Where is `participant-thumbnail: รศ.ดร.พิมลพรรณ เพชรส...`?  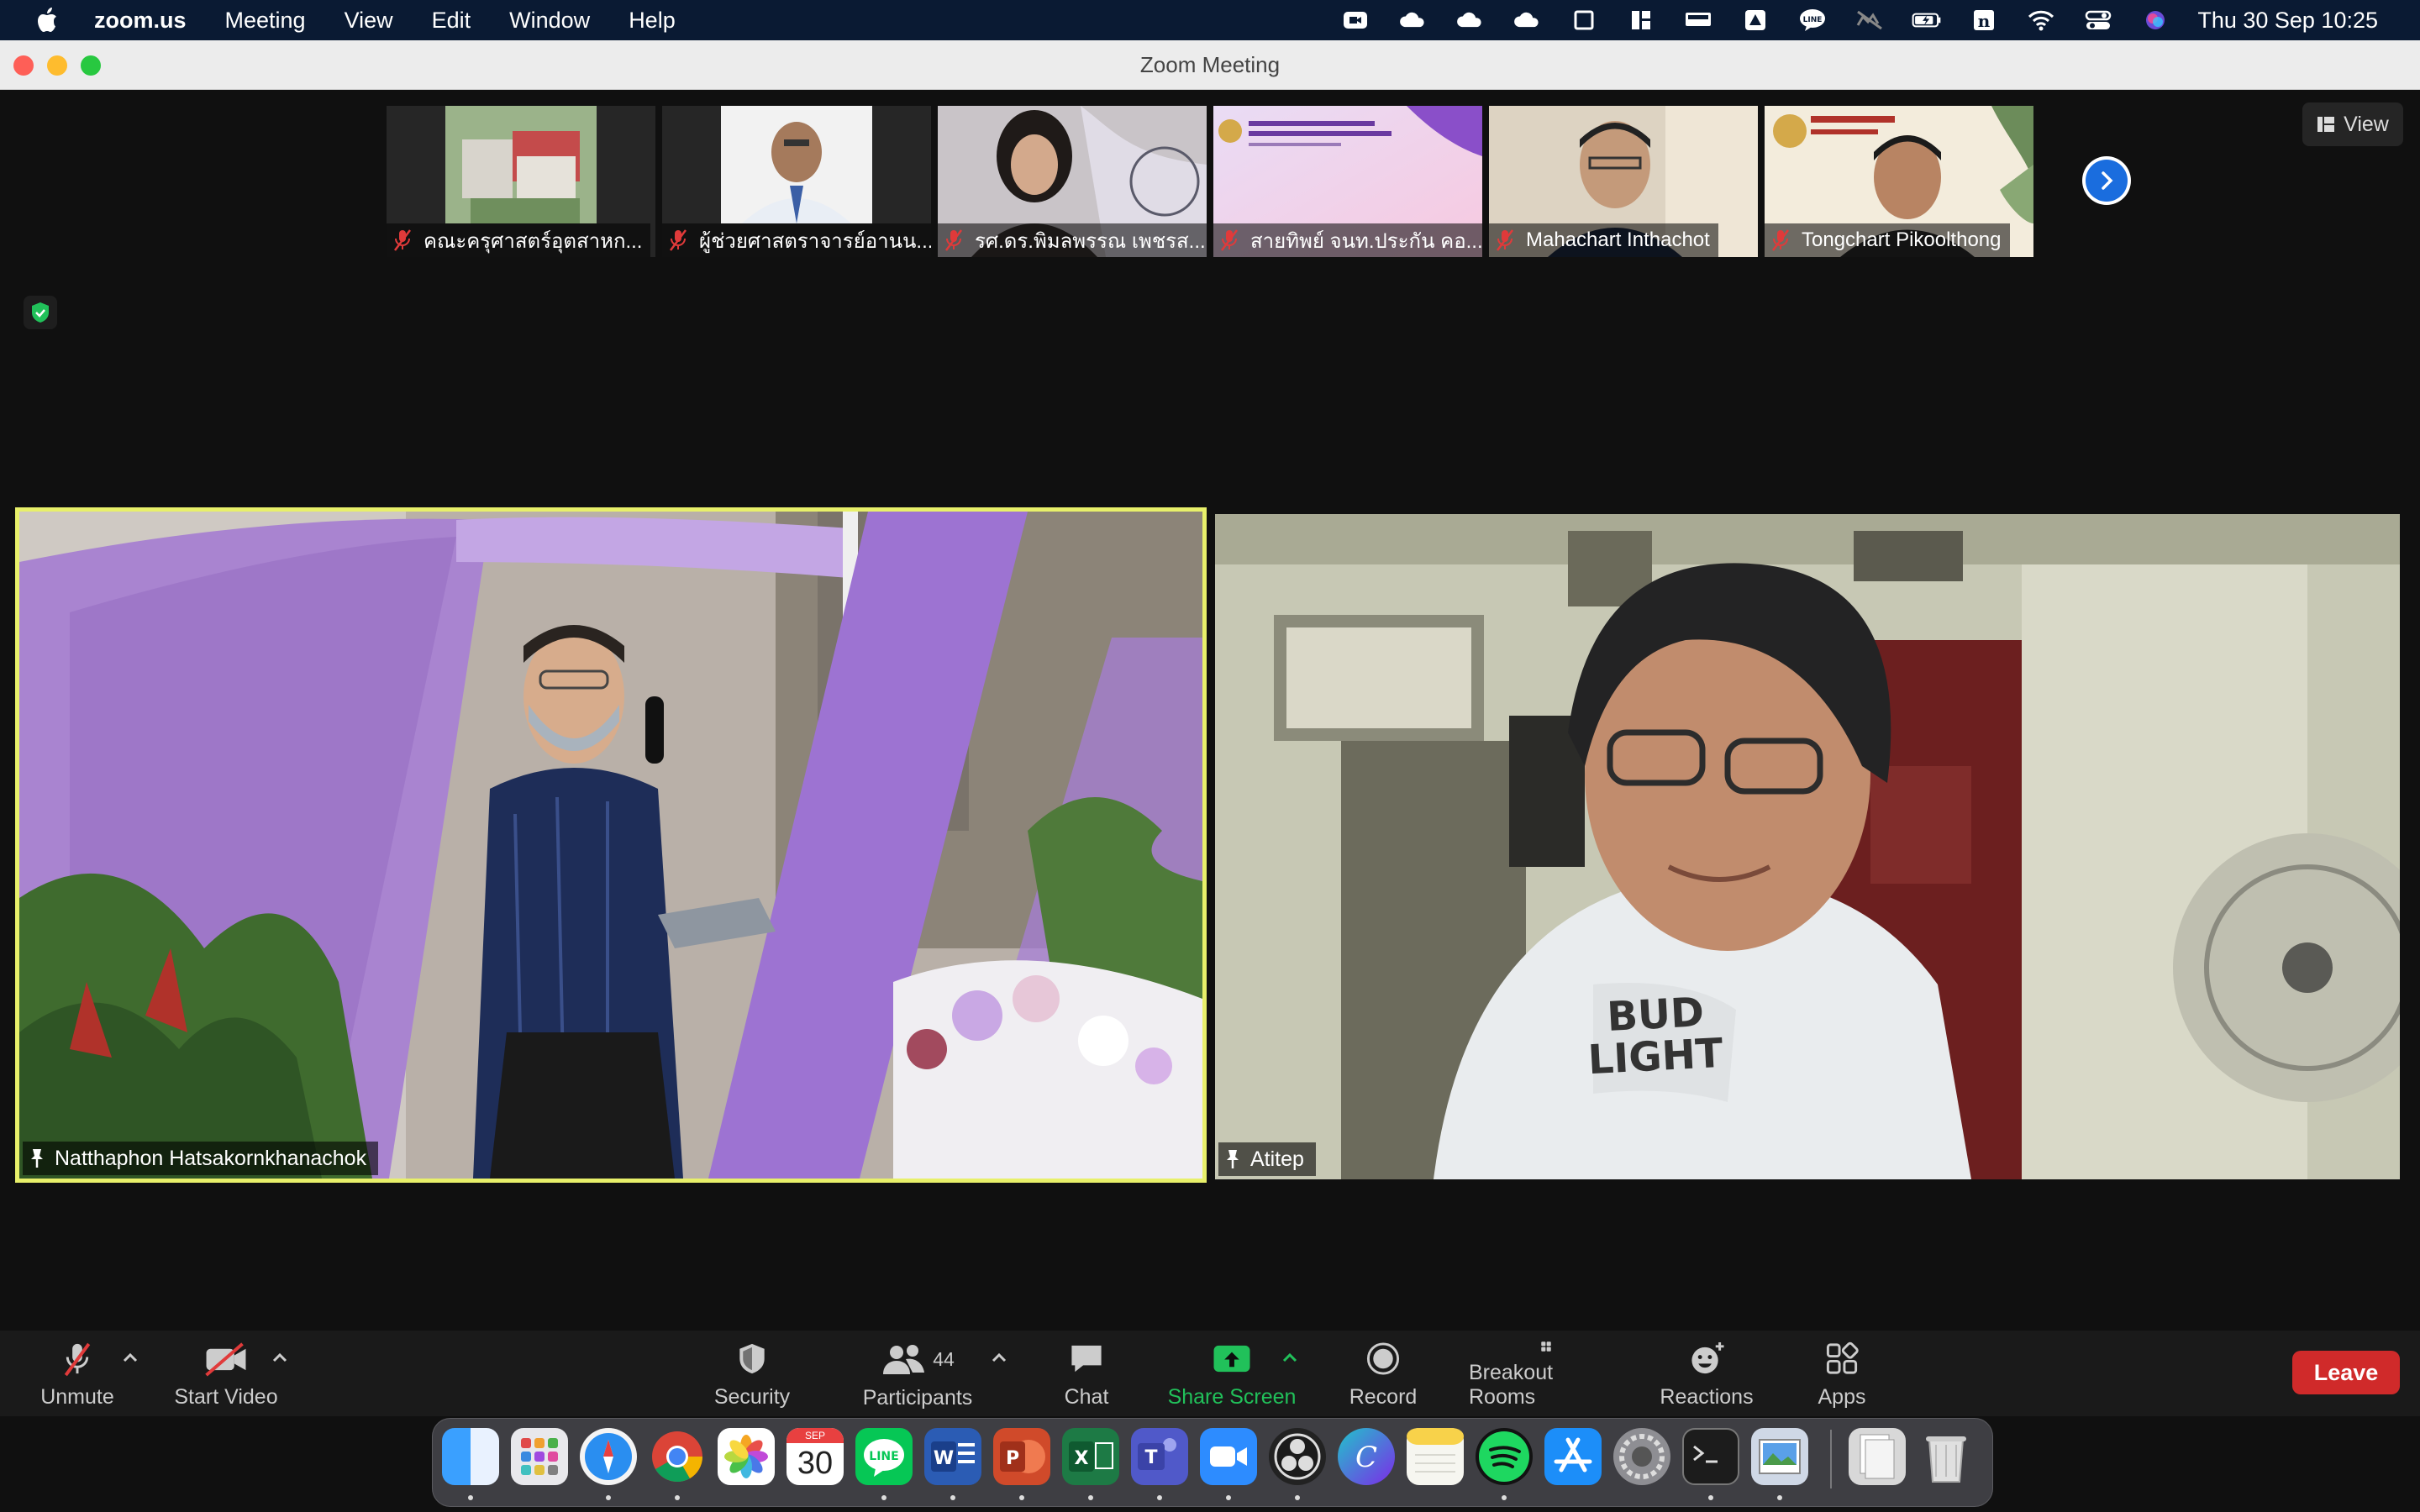 participant-thumbnail: รศ.ดร.พิมลพรรณ เพชรส... is located at coordinates (1073, 181).